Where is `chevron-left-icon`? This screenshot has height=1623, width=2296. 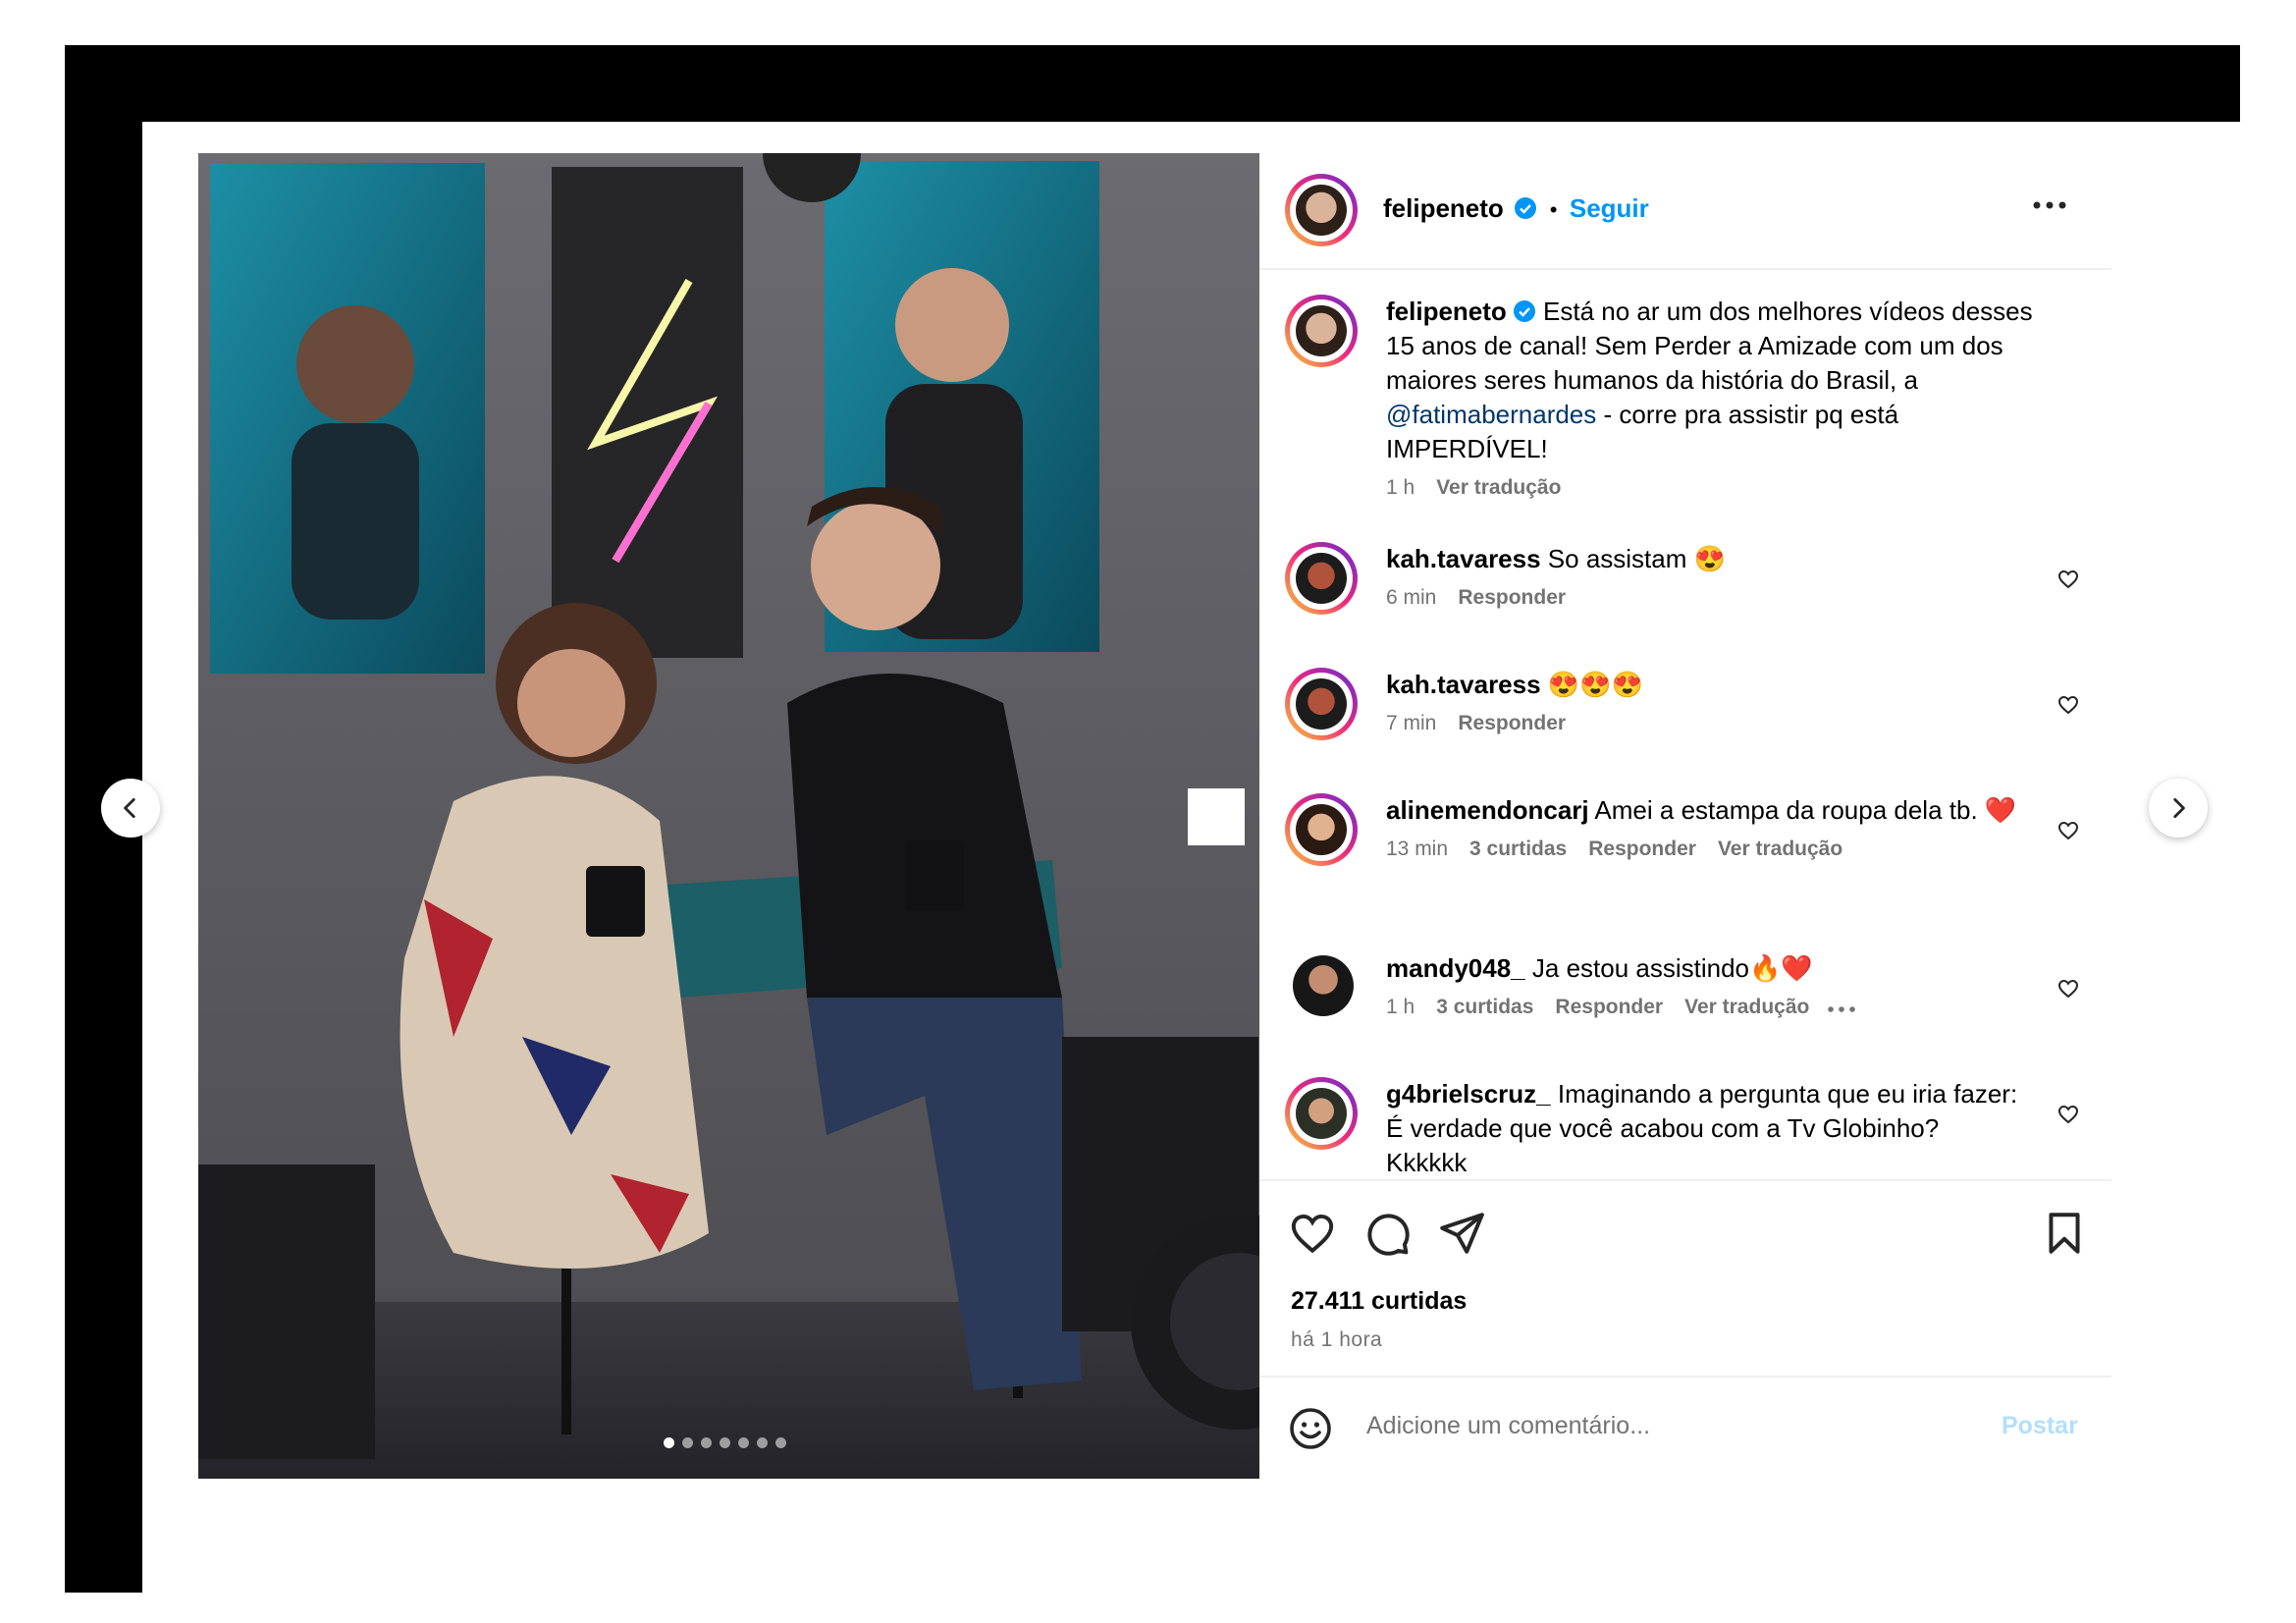
chevron-left-icon is located at coordinates (129, 808).